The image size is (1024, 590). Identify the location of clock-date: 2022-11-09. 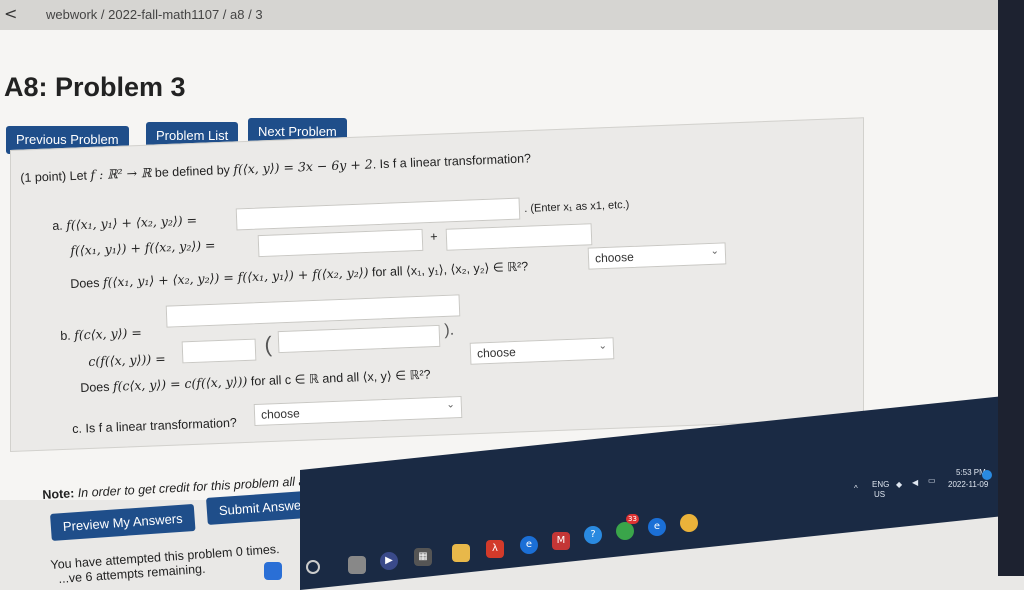
(968, 484).